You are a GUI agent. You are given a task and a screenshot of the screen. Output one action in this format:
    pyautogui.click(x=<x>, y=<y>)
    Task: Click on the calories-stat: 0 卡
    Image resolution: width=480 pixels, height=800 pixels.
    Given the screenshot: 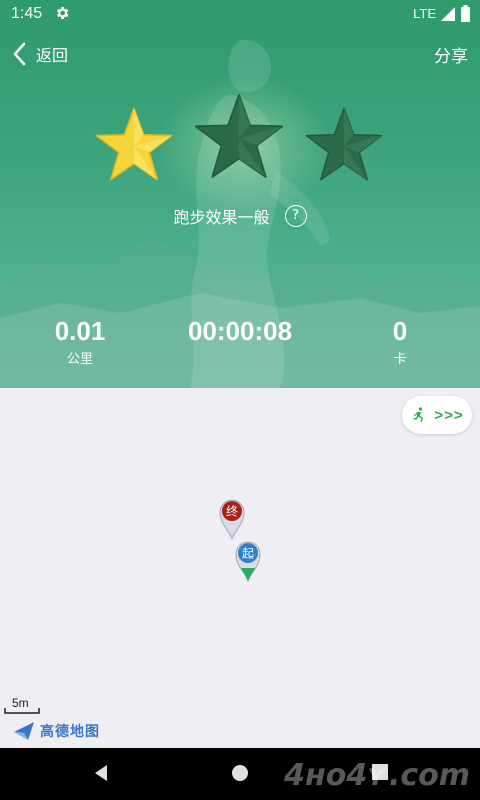 What is the action you would take?
    pyautogui.click(x=400, y=341)
    